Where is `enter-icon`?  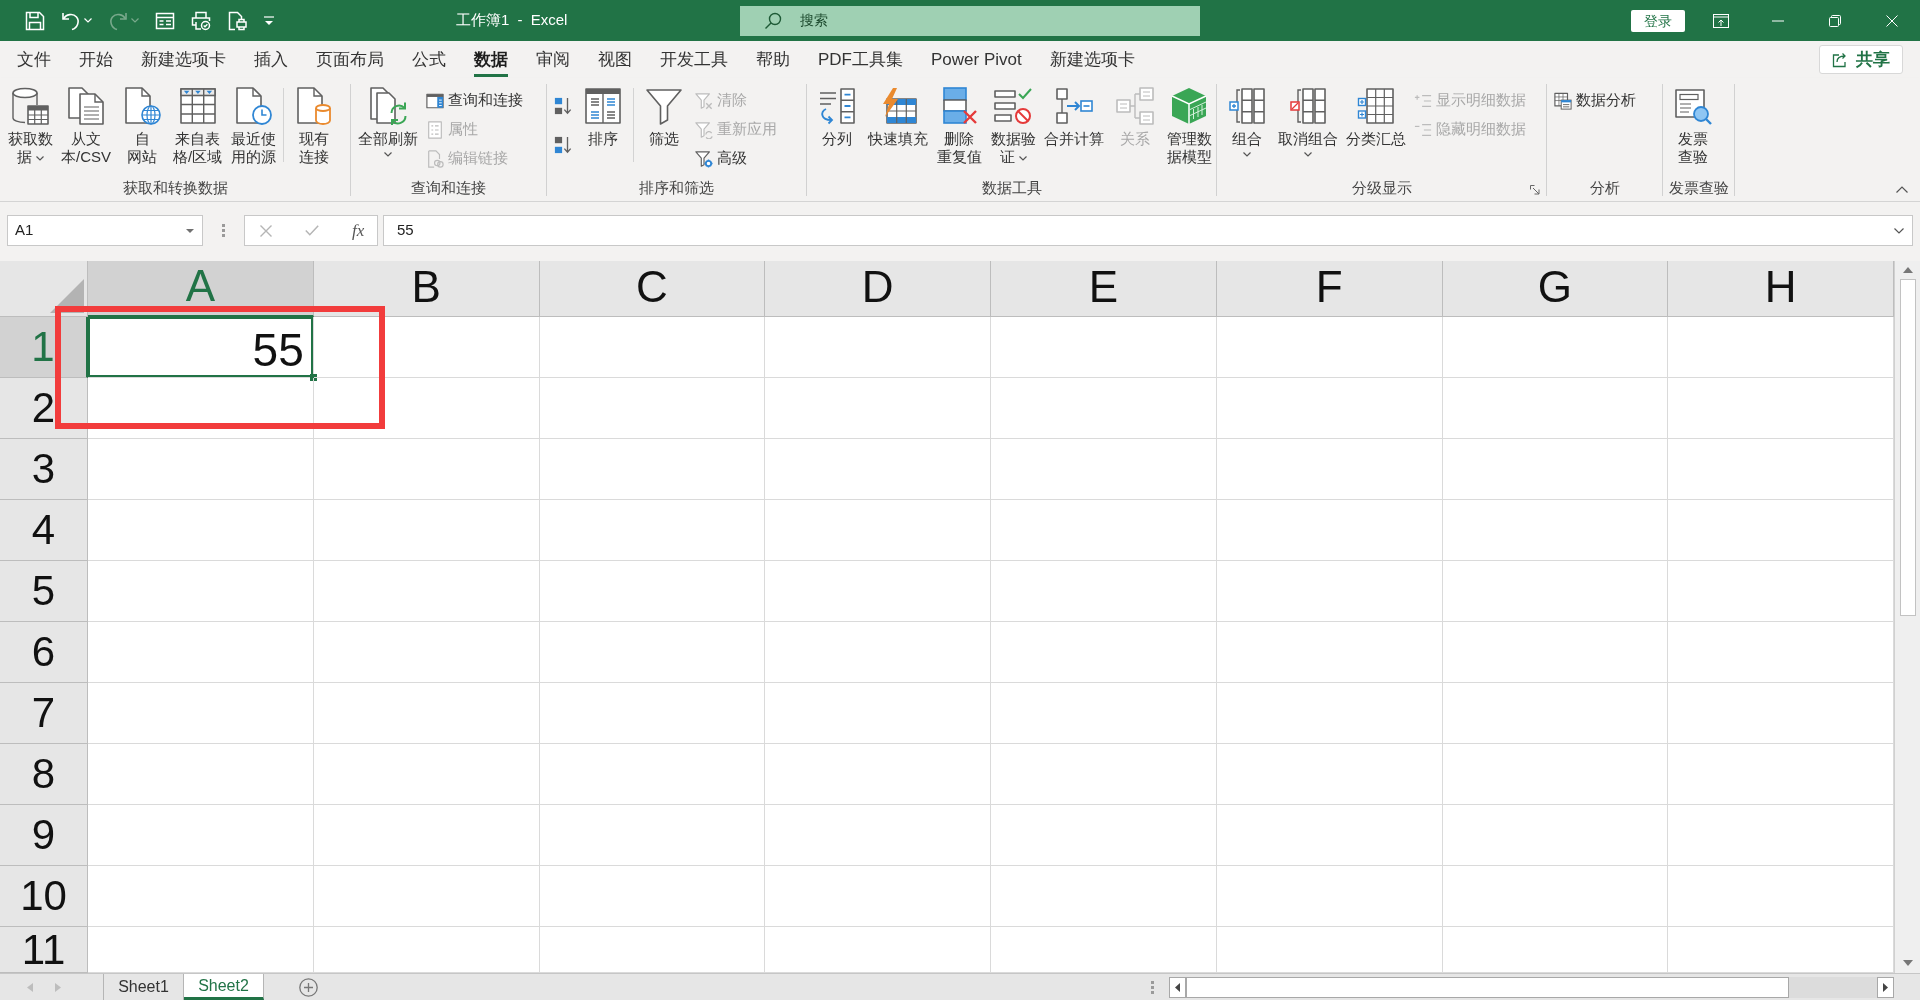 enter-icon is located at coordinates (312, 230).